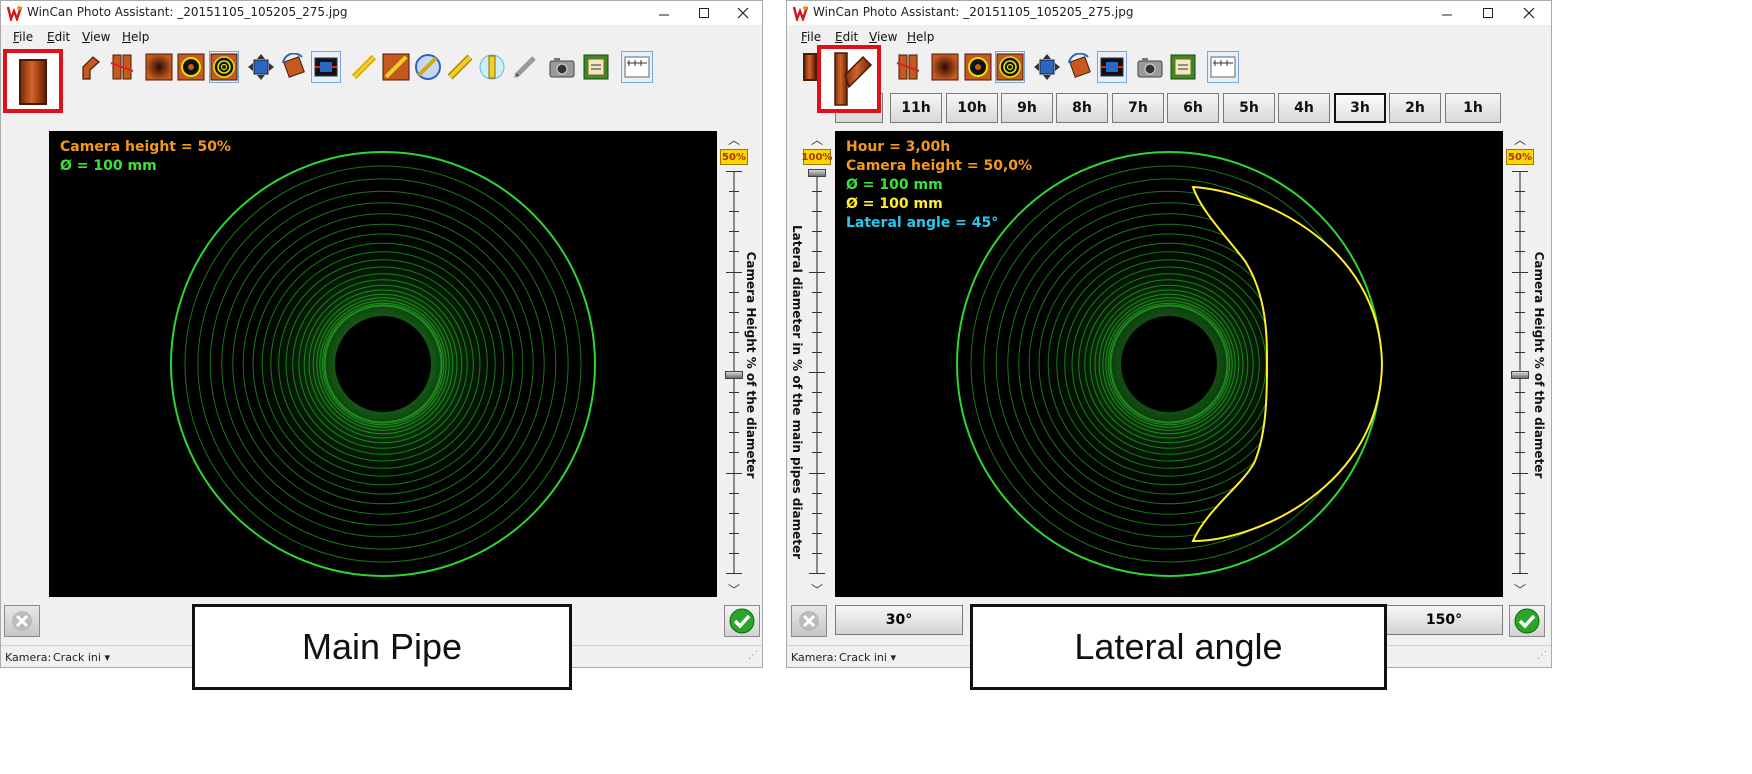 This screenshot has width=1752, height=774. I want to click on main-pipe-icon, so click(33, 82).